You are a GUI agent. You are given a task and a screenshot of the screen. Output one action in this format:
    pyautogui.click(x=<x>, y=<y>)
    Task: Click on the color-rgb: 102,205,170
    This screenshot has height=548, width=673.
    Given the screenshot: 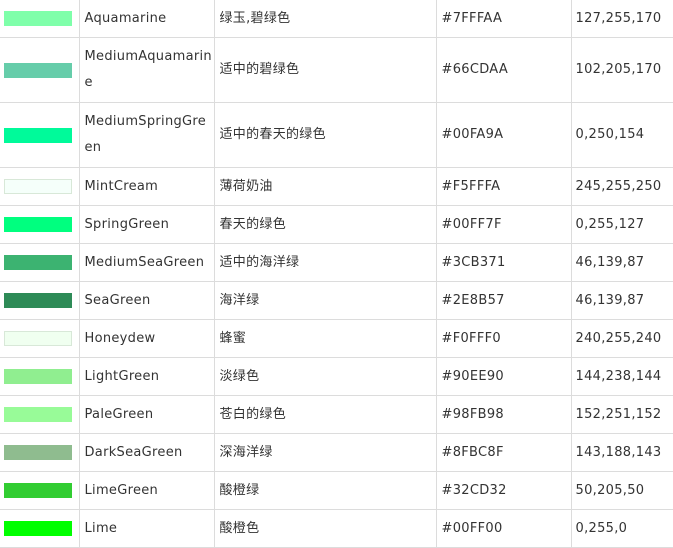 What is the action you would take?
    pyautogui.click(x=621, y=70)
    